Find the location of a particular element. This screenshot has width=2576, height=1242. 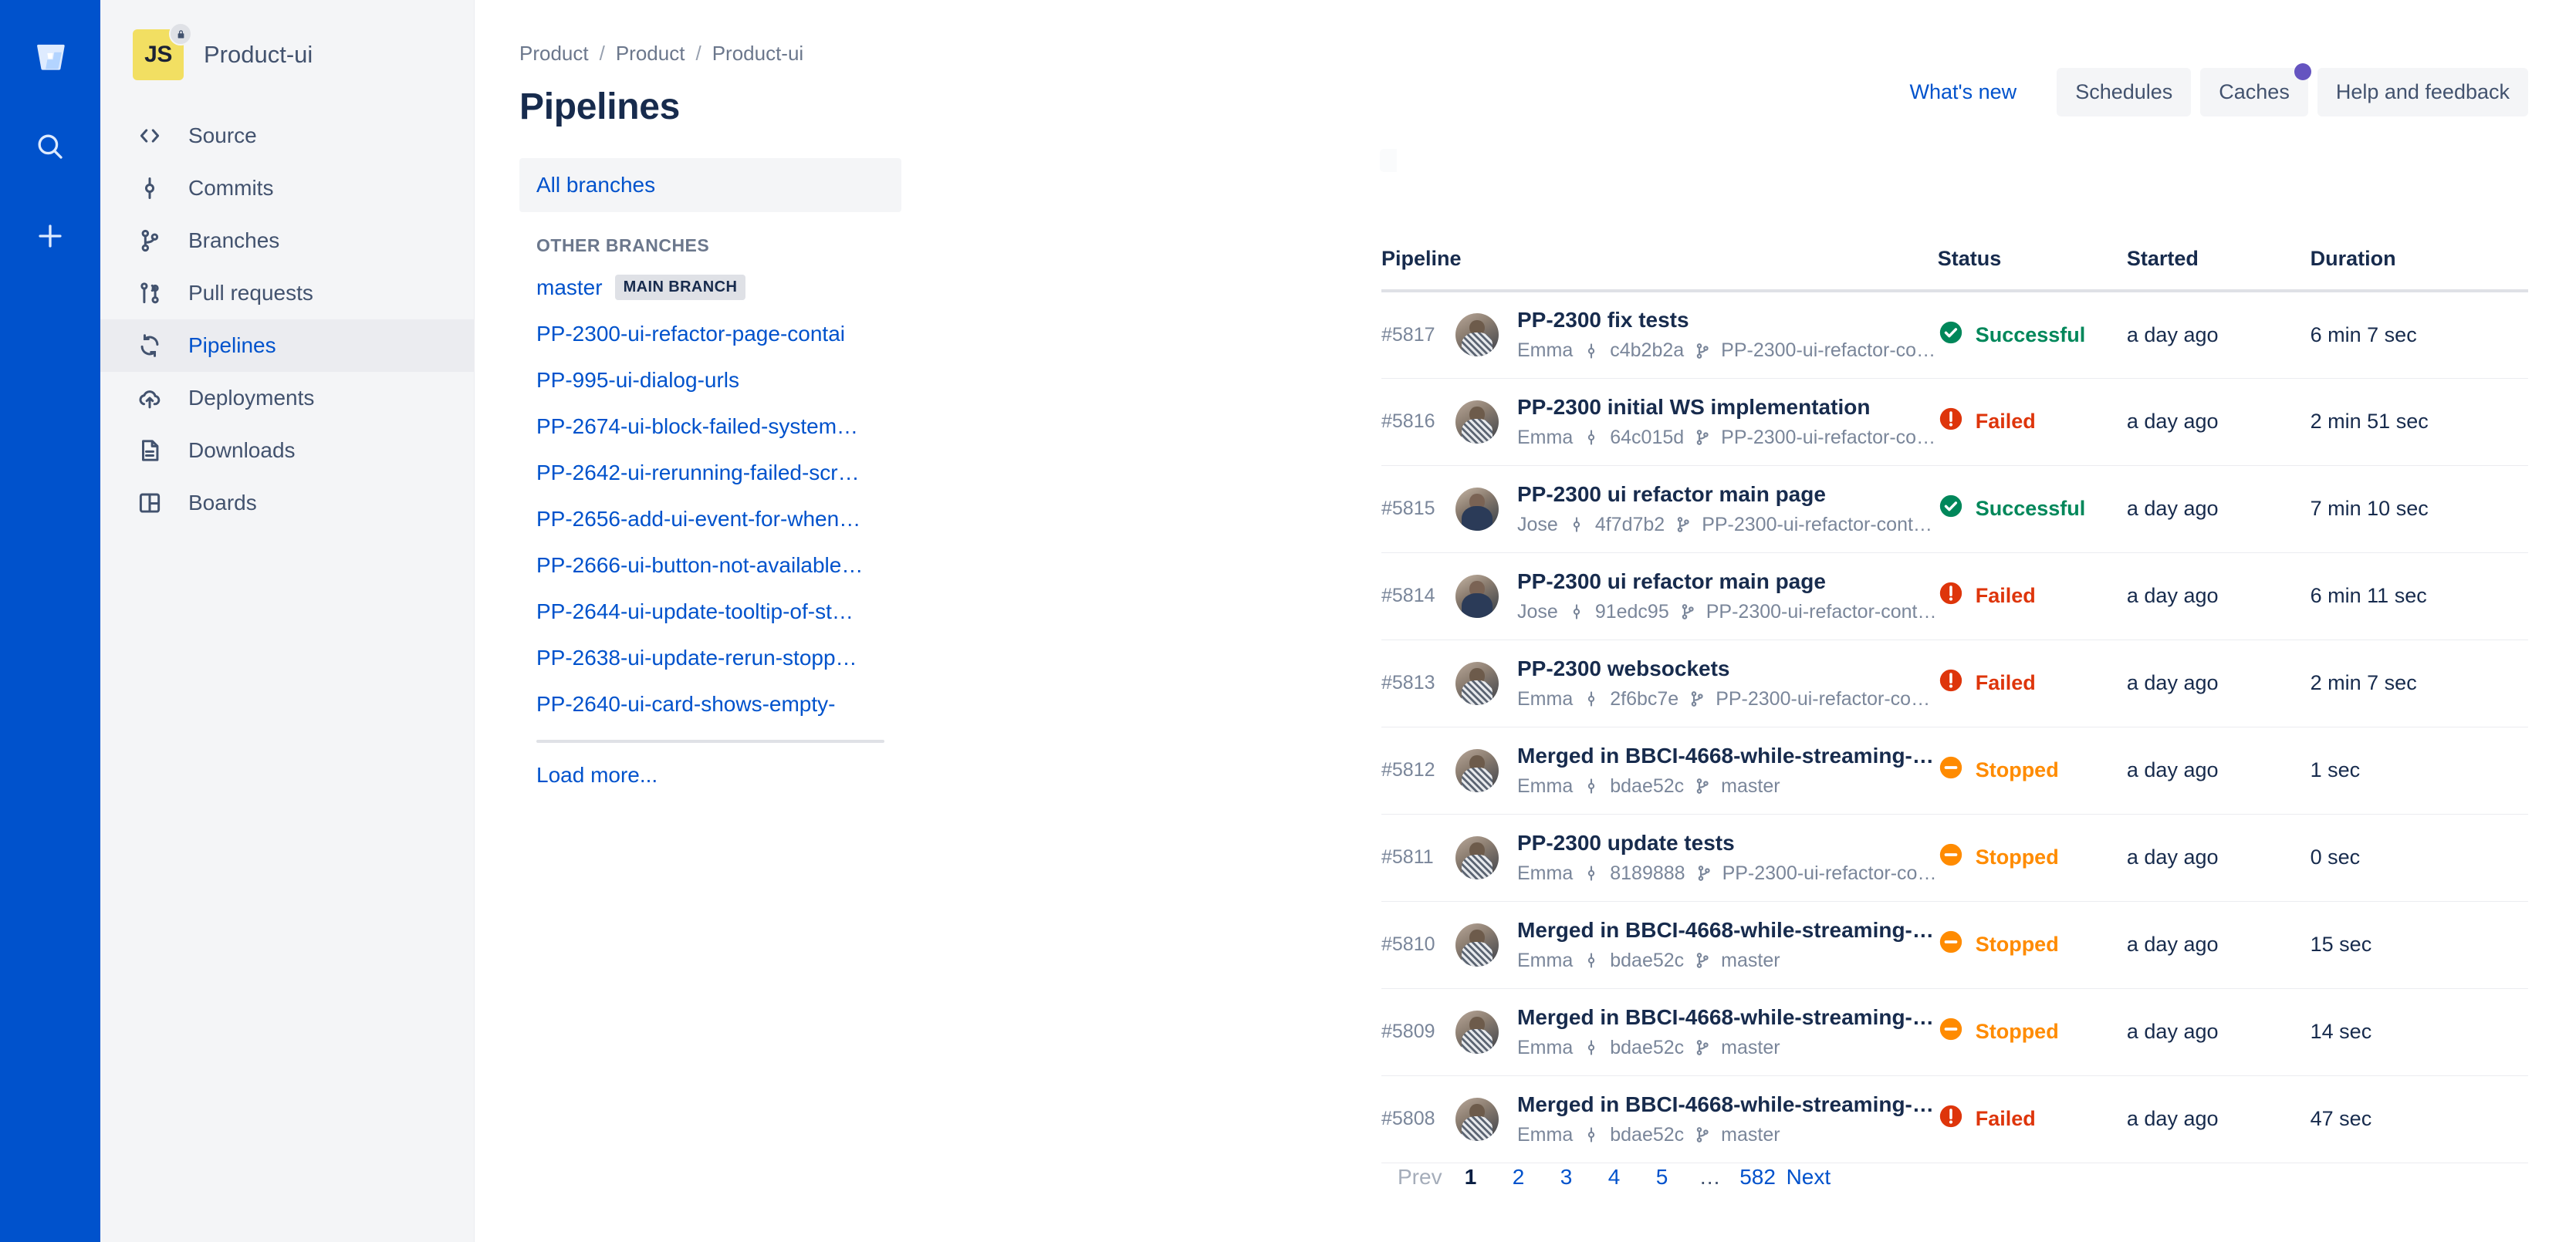

branch-item-label: master is located at coordinates (569, 287).